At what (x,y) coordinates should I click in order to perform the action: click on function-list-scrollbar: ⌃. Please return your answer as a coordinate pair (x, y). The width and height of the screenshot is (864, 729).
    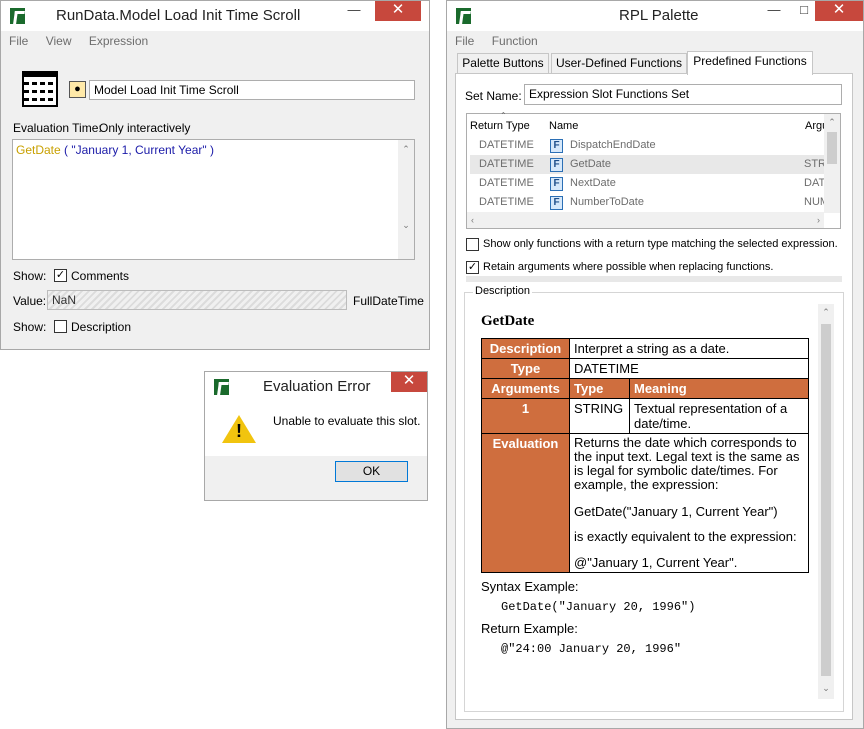
    Looking at the image, I should click on (832, 163).